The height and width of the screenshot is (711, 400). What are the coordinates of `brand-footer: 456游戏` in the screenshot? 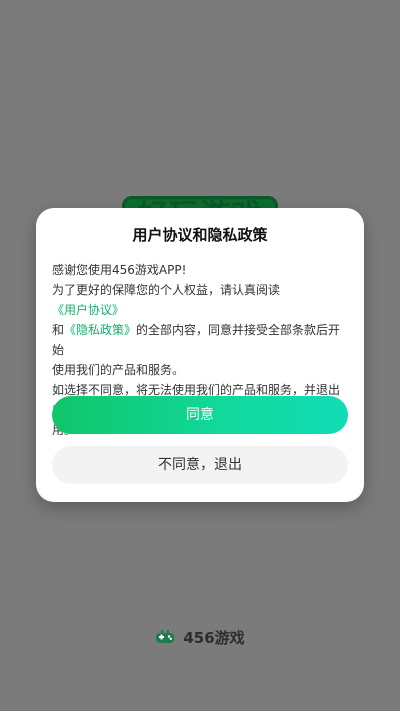 It's located at (200, 637).